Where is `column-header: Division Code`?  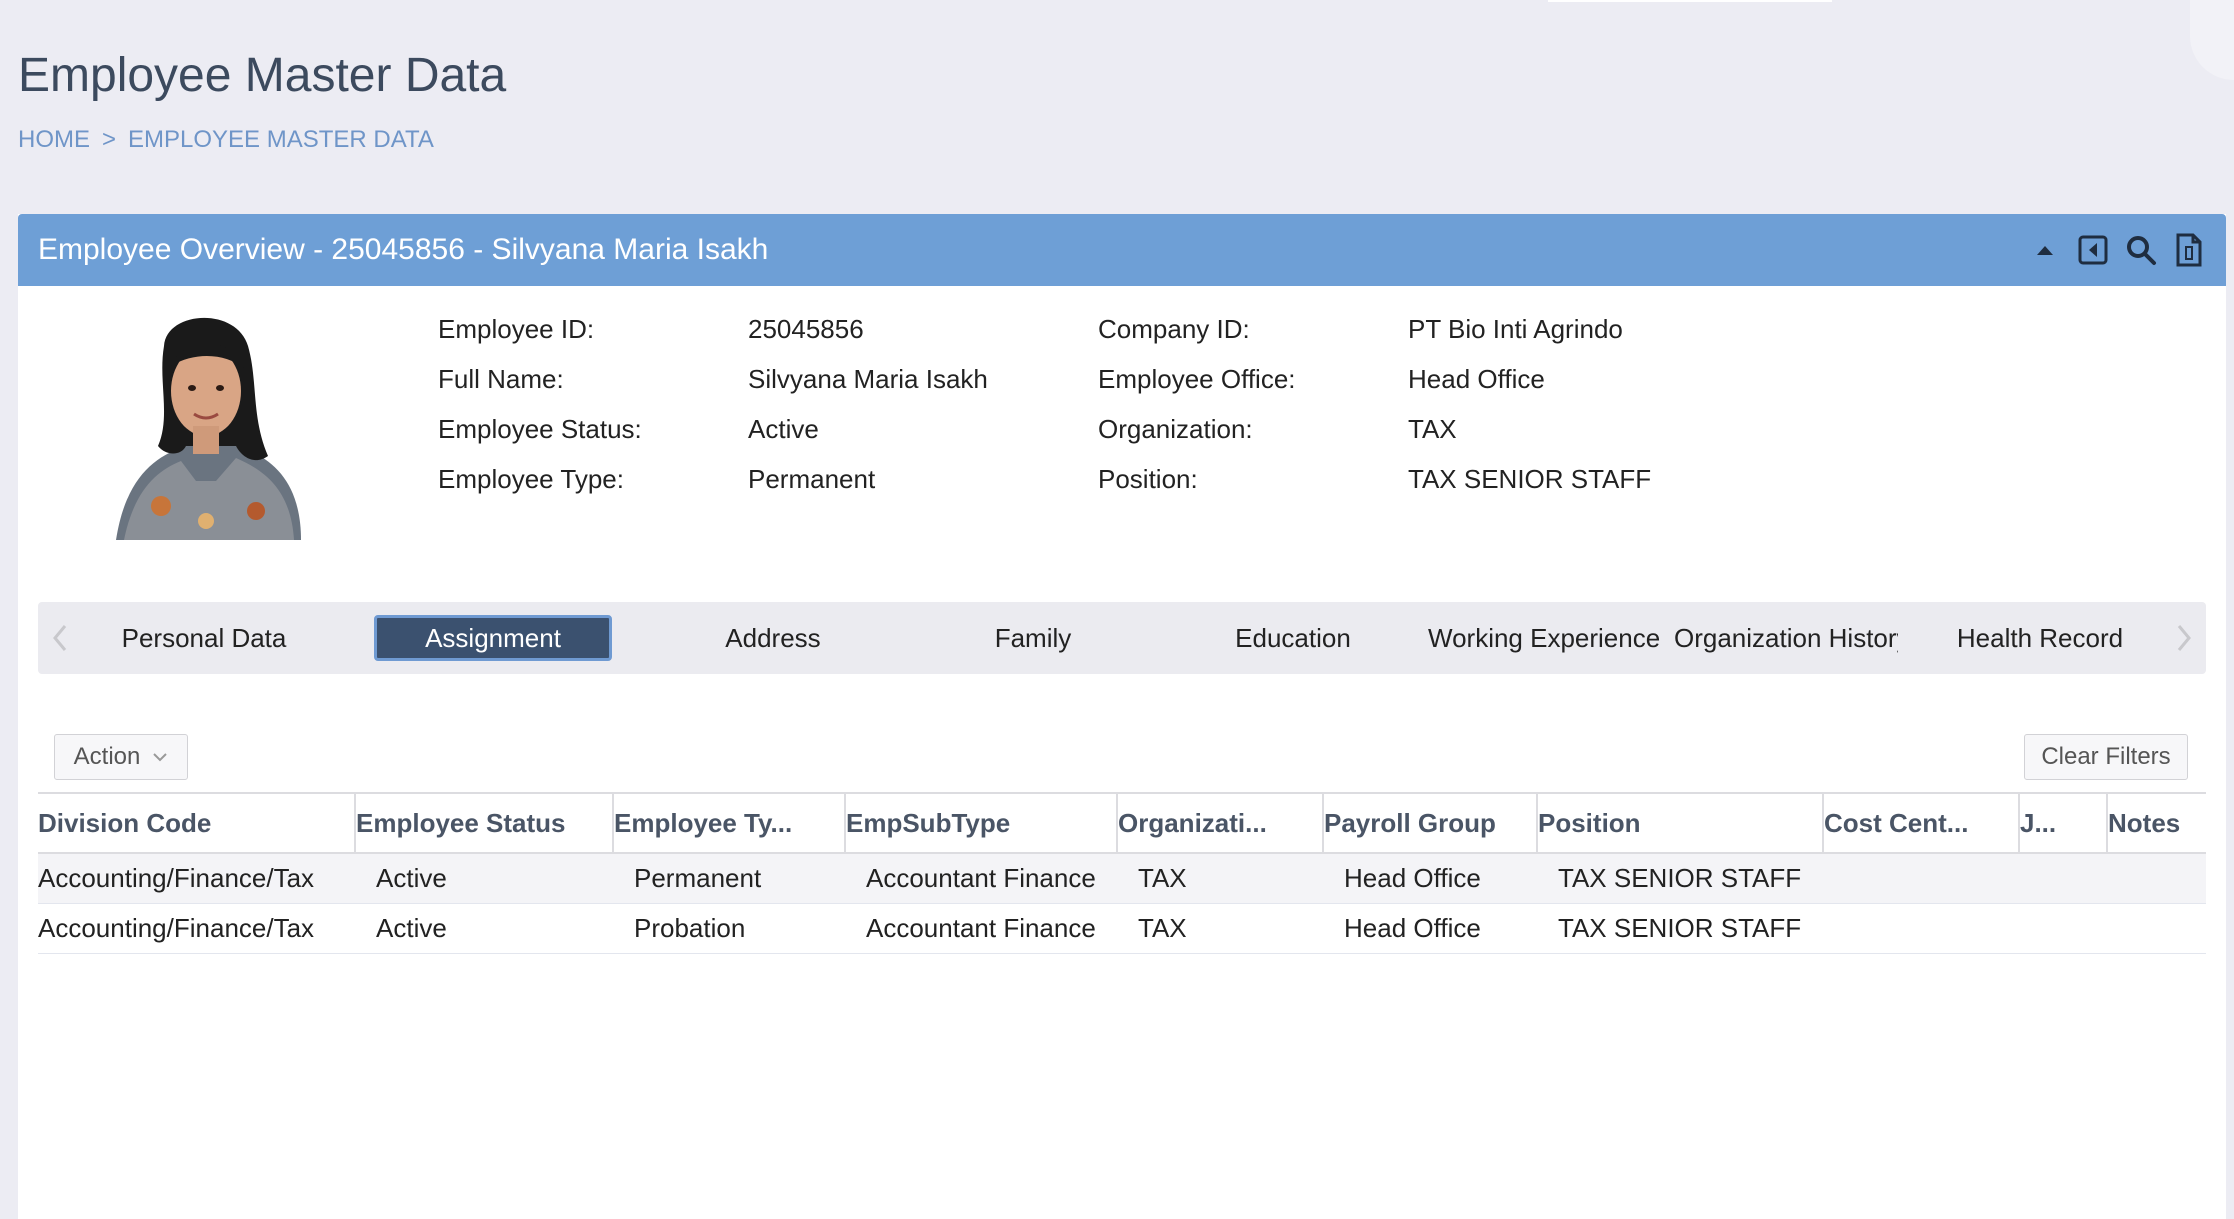
column-header: Division Code is located at coordinates (197, 823).